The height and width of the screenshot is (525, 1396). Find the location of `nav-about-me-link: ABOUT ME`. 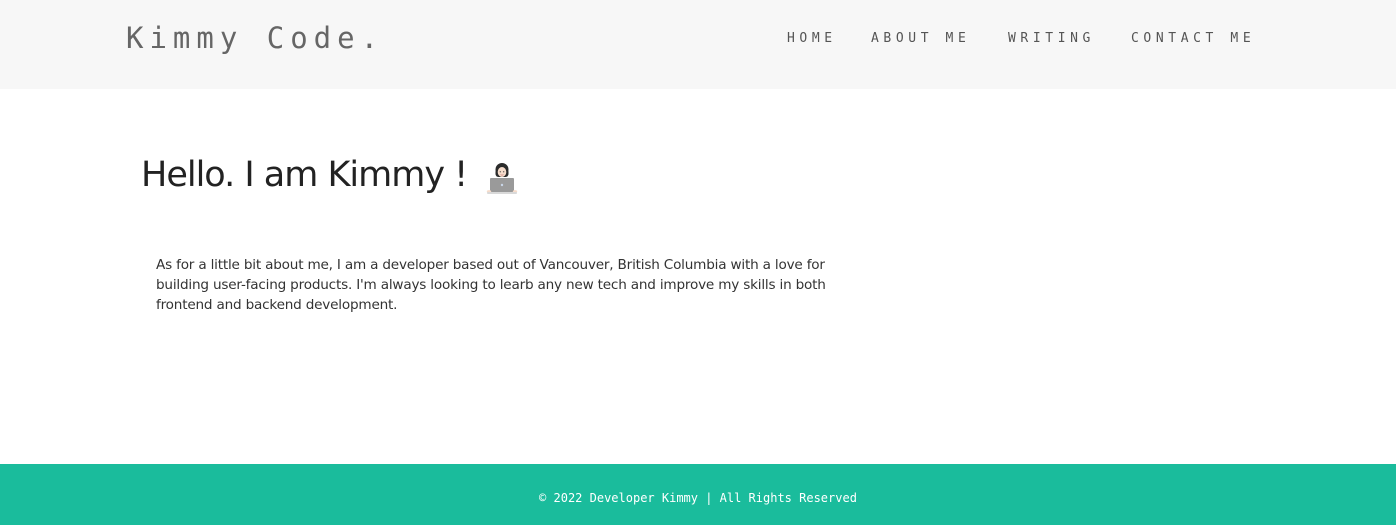

nav-about-me-link: ABOUT ME is located at coordinates (920, 38).